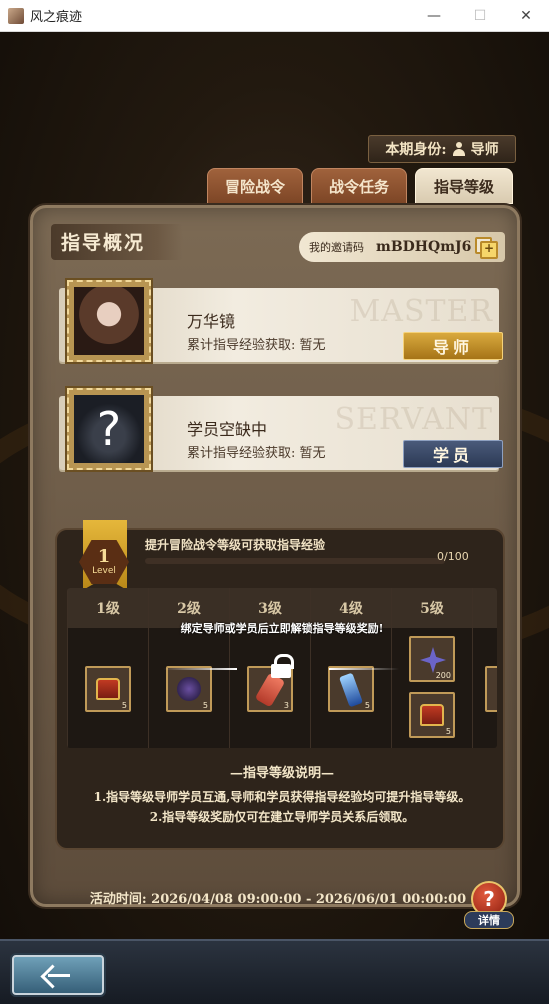  I want to click on student-avatar: ?, so click(109, 429).